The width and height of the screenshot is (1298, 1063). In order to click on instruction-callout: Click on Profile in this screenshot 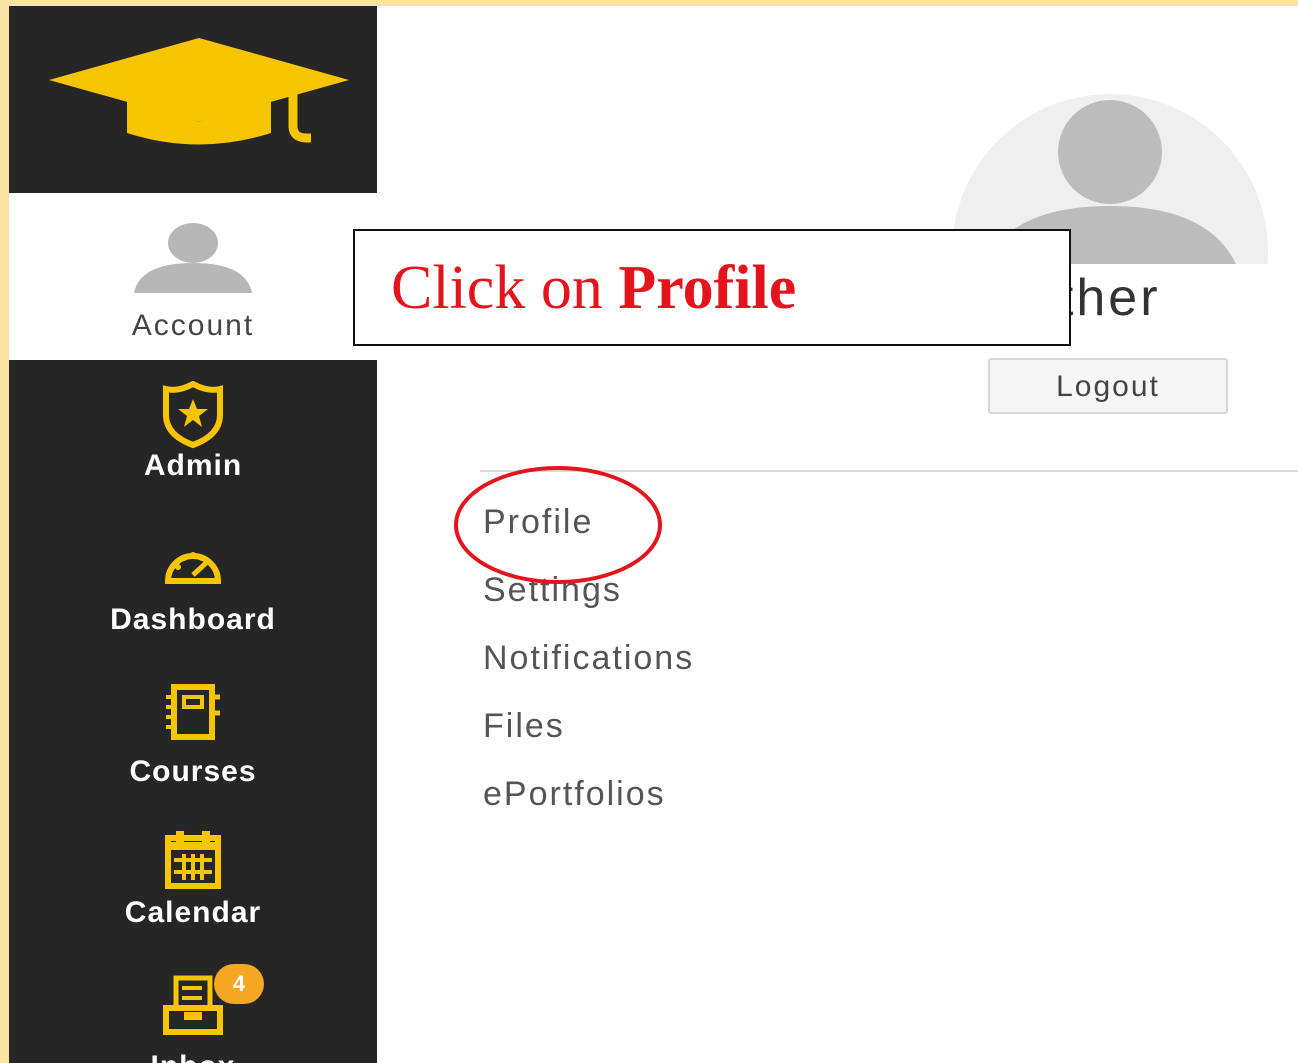, I will do `click(712, 287)`.